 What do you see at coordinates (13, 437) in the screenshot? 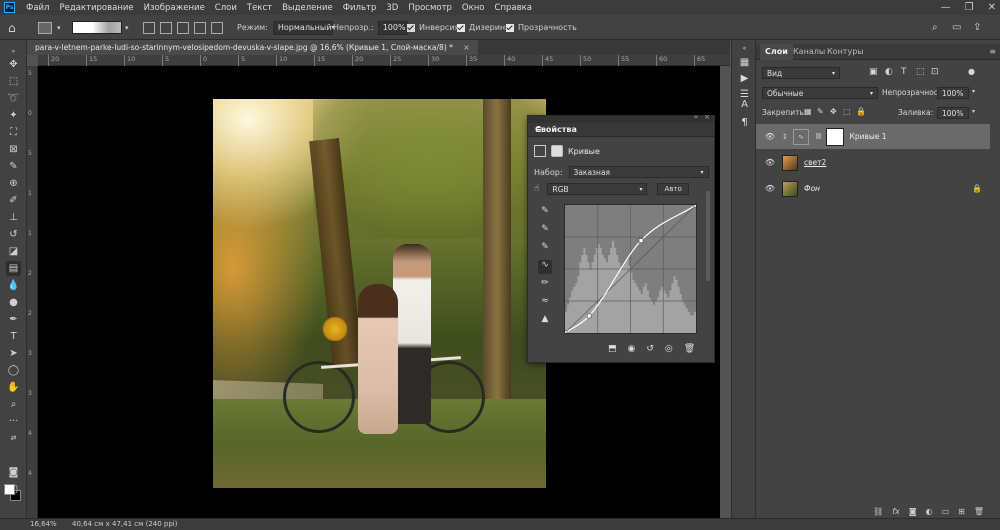
I see `swap-colors-icon: ⇄` at bounding box center [13, 437].